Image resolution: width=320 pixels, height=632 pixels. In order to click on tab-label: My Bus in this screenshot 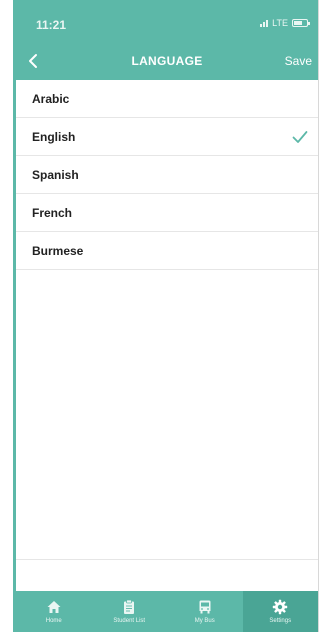, I will do `click(204, 621)`.